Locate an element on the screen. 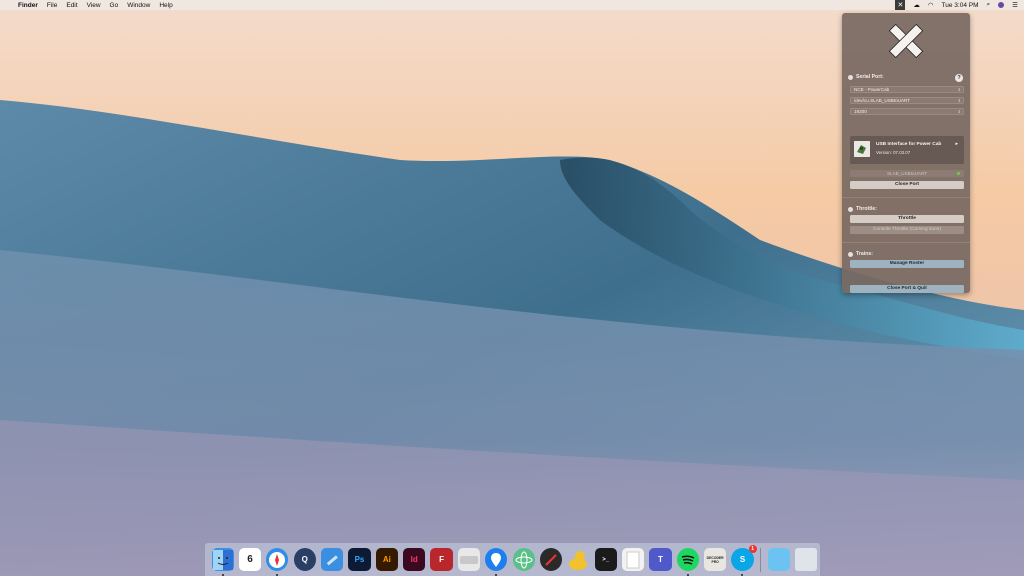 This screenshot has height=576, width=1024. notification-center-icon: ☰ is located at coordinates (1015, 5).